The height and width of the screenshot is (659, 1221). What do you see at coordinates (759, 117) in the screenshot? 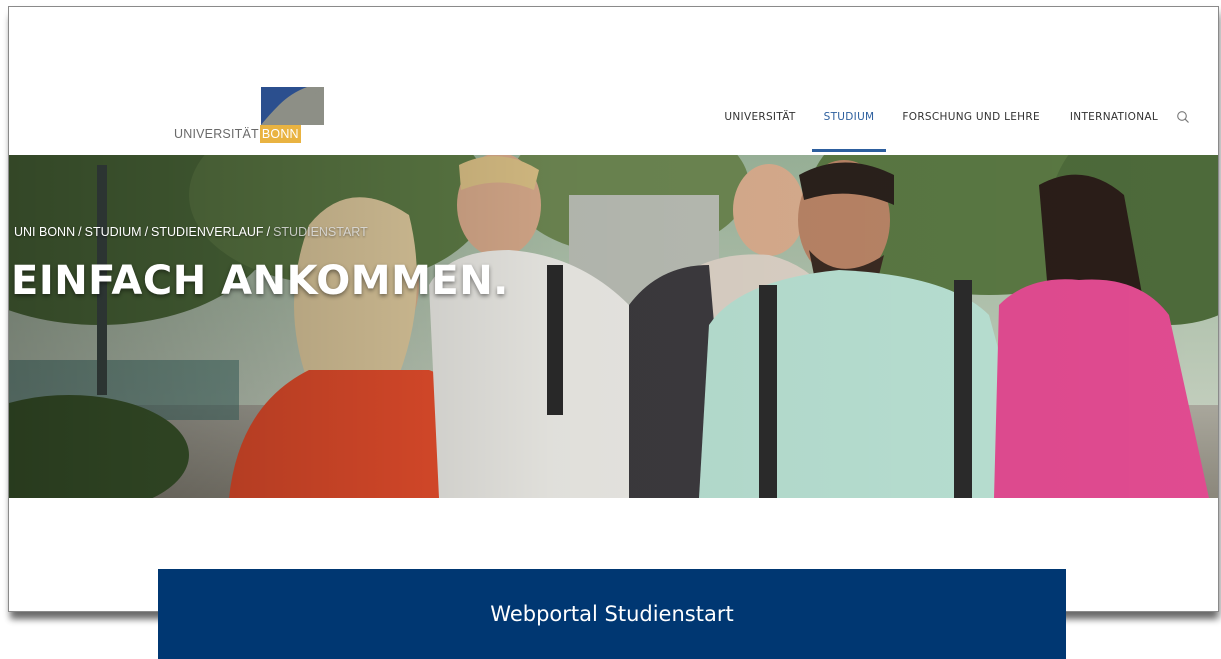
I see `nav-item-universitaet: UNIVERSITÄT` at bounding box center [759, 117].